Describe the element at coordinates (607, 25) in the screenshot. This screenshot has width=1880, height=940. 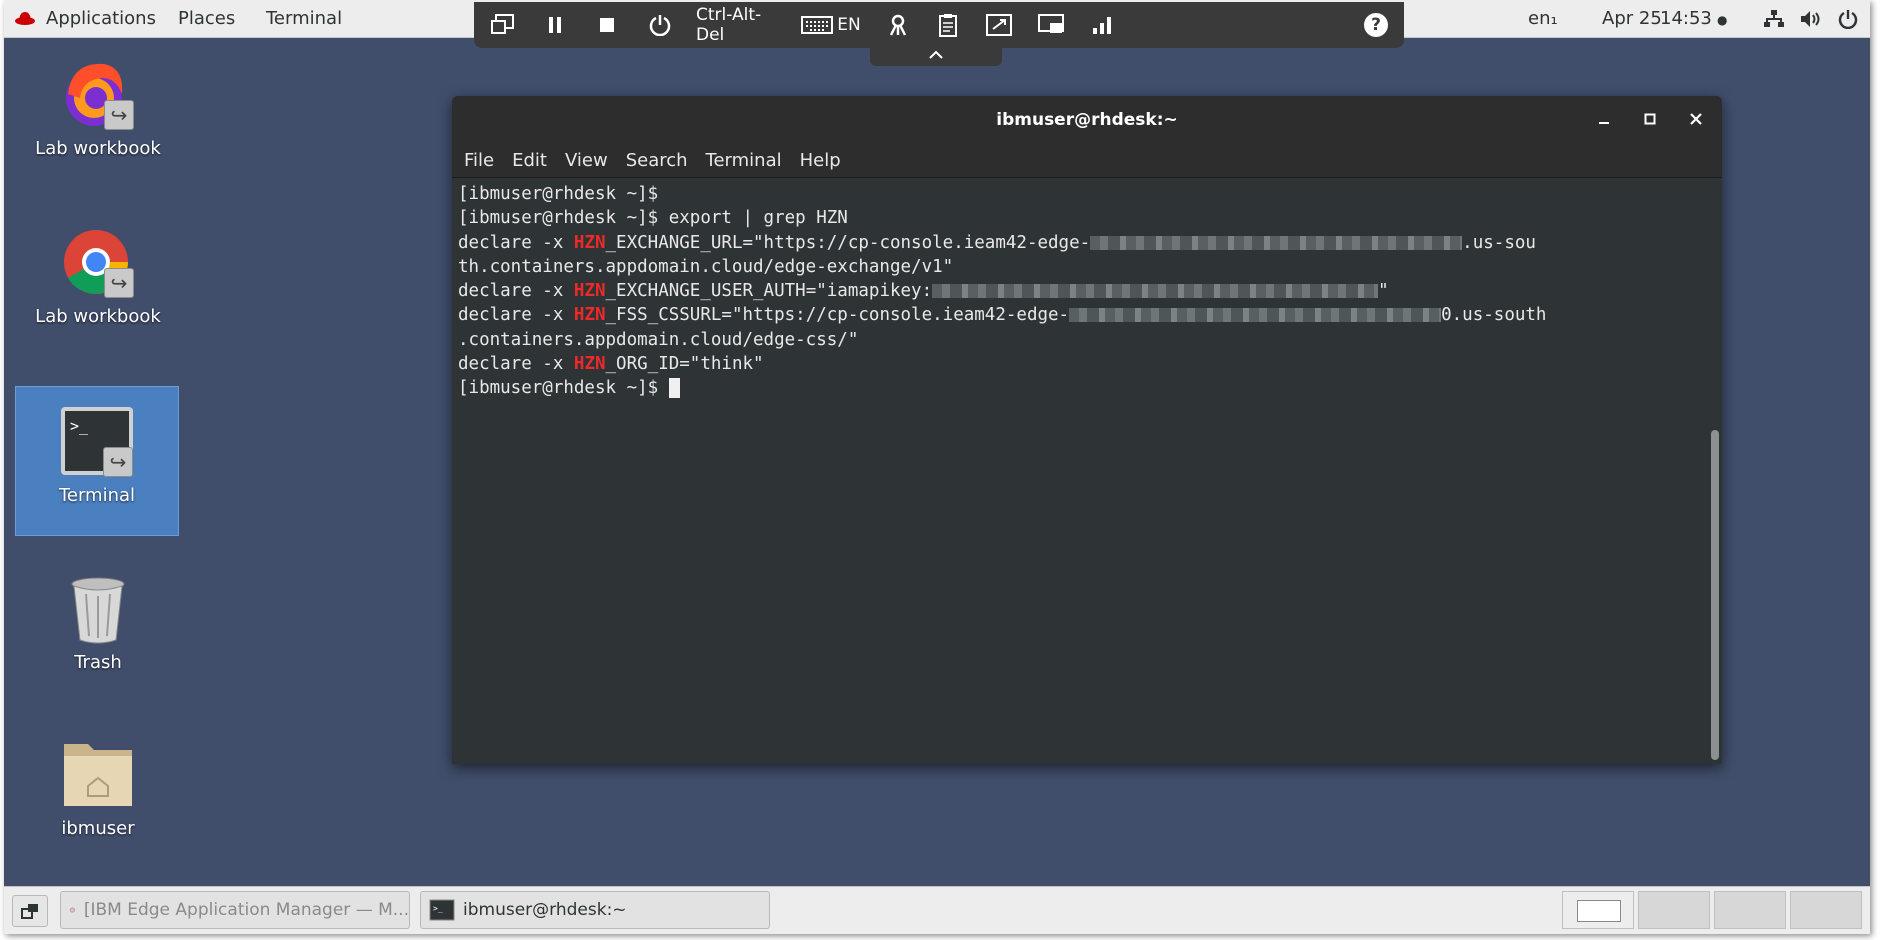
I see `stop-icon` at that location.